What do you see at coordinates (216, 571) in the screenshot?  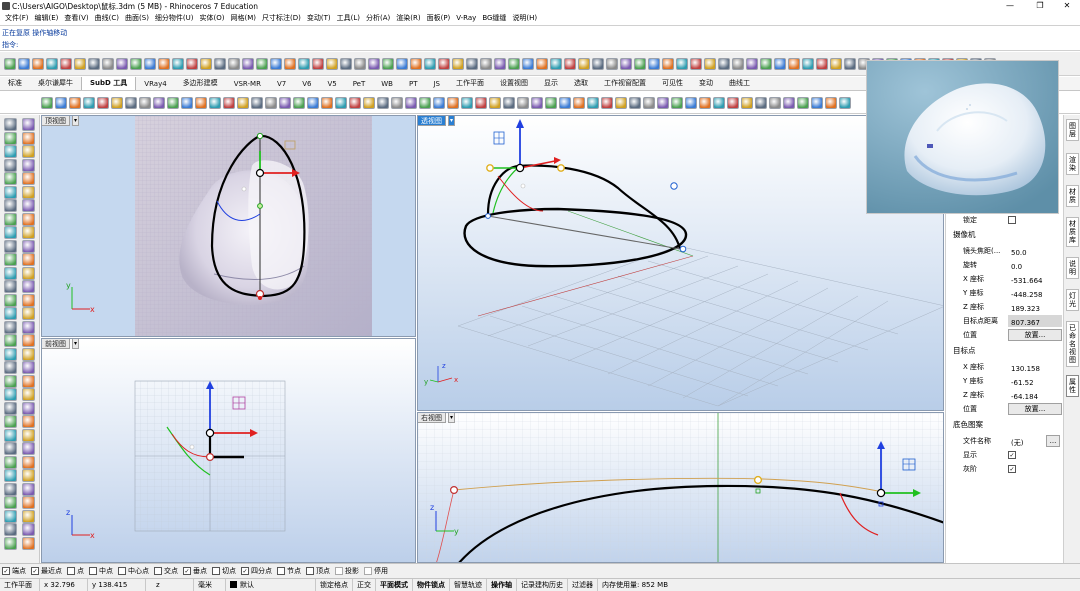 I see `osnap-tangent-checkbox` at bounding box center [216, 571].